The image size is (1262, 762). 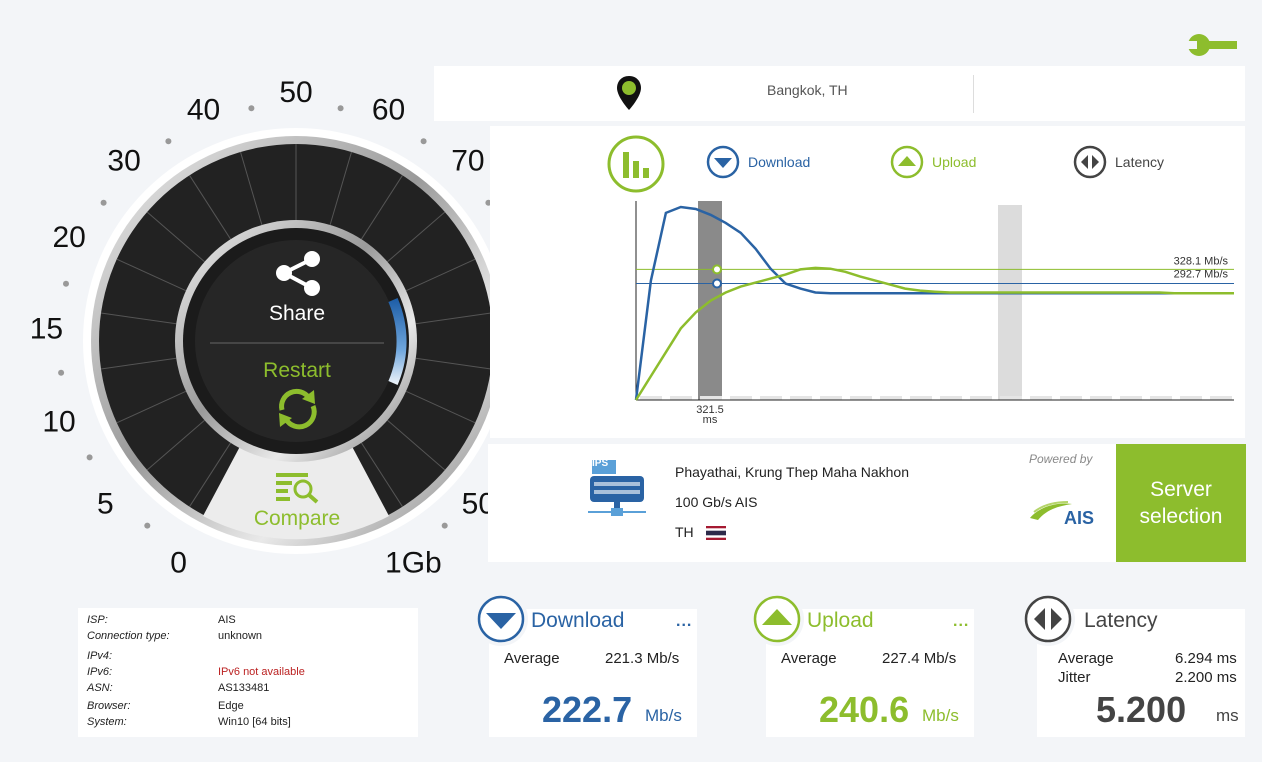 I want to click on download-unit: Mb/s, so click(x=663, y=715).